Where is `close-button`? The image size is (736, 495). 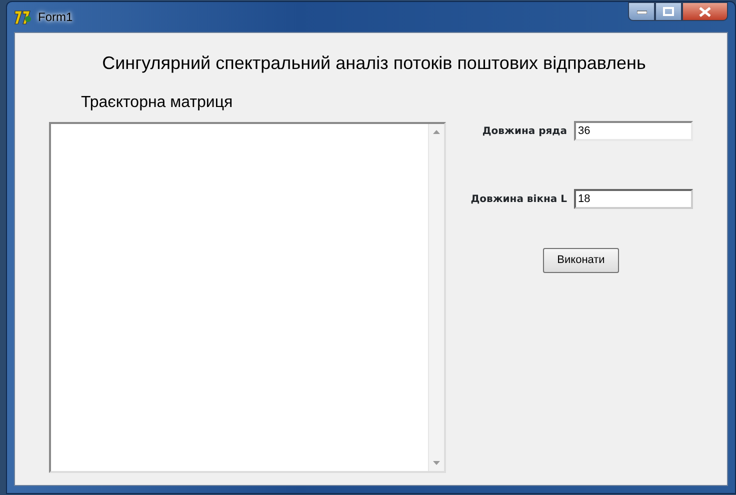
close-button is located at coordinates (705, 11).